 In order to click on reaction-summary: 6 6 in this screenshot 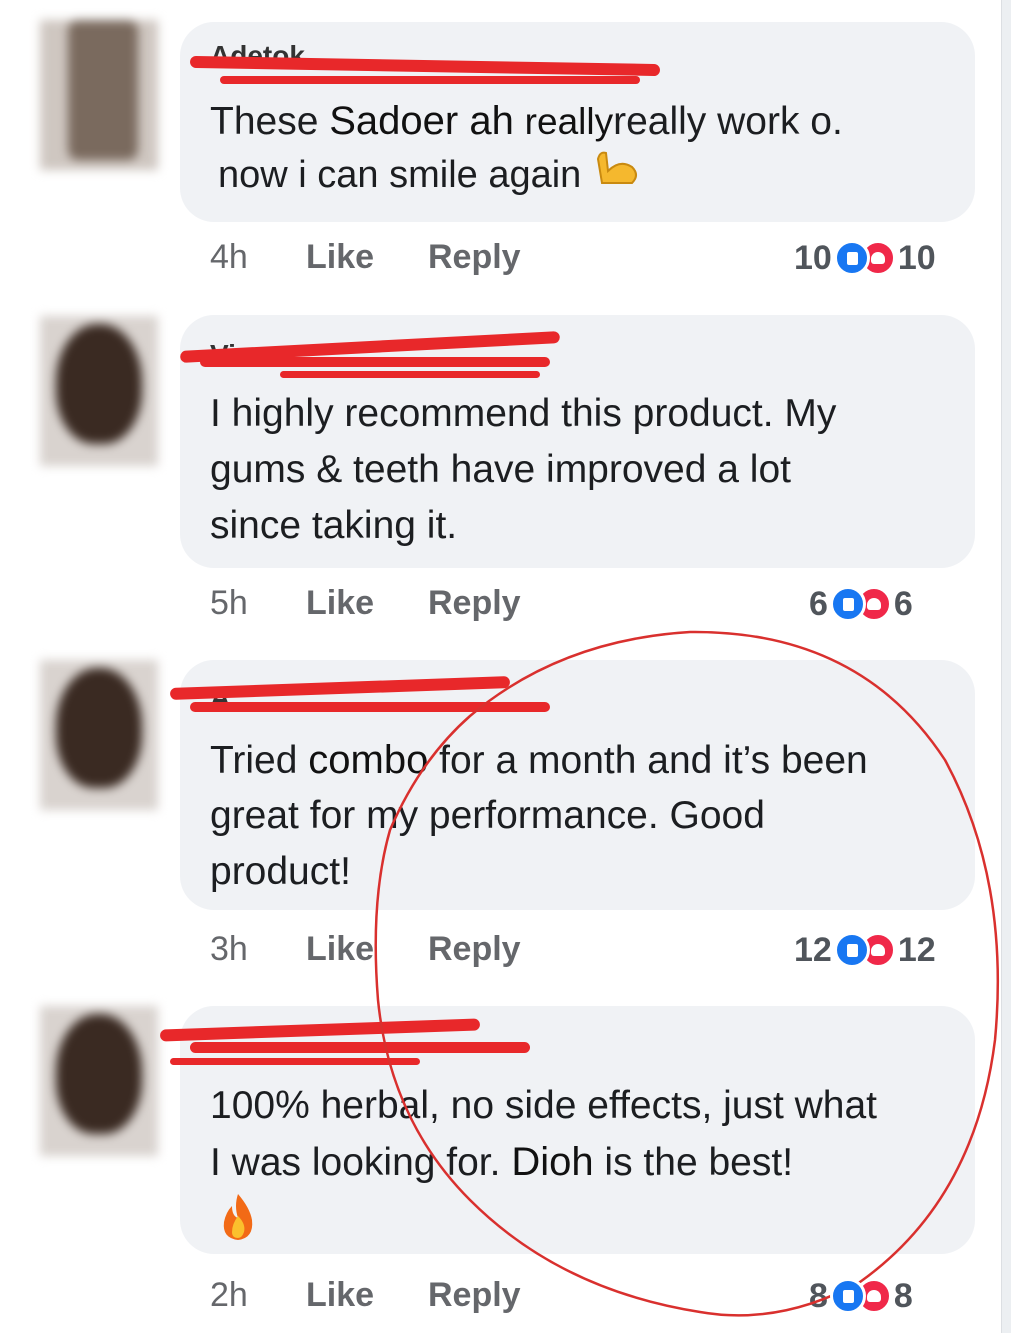, I will do `click(861, 604)`.